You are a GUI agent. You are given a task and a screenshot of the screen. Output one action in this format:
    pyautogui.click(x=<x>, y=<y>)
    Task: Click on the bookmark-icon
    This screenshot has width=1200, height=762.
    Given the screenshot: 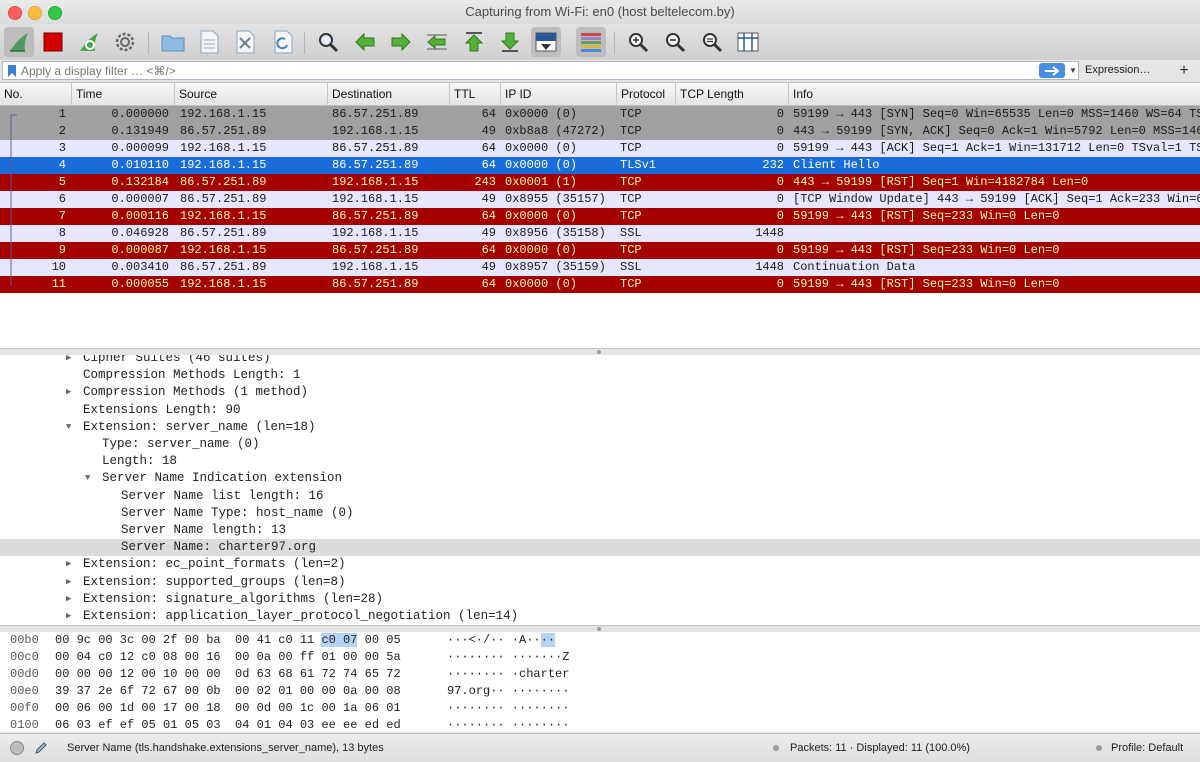 What is the action you would take?
    pyautogui.click(x=12, y=71)
    